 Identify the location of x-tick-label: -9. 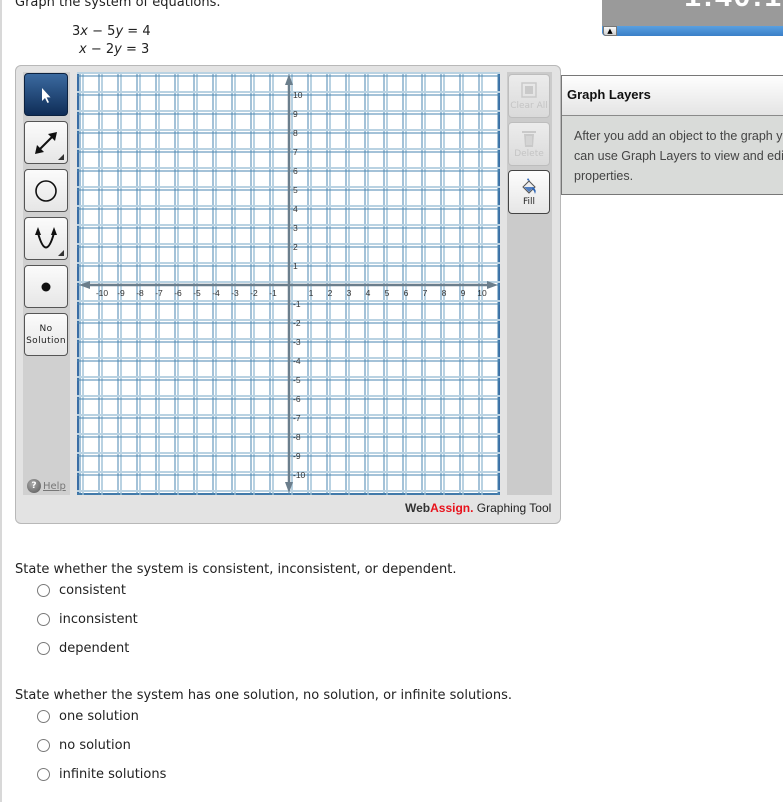
(121, 293).